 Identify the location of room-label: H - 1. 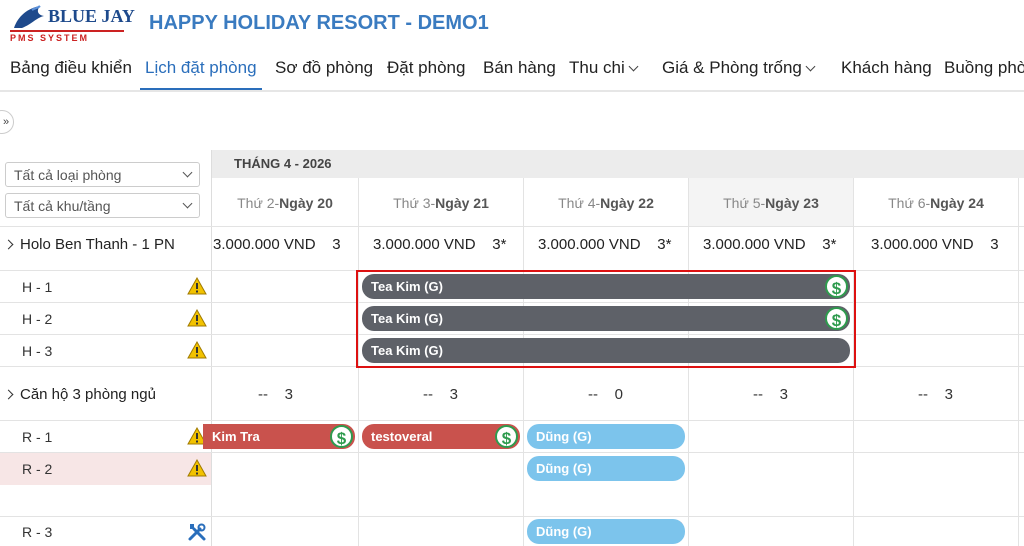
(37, 287).